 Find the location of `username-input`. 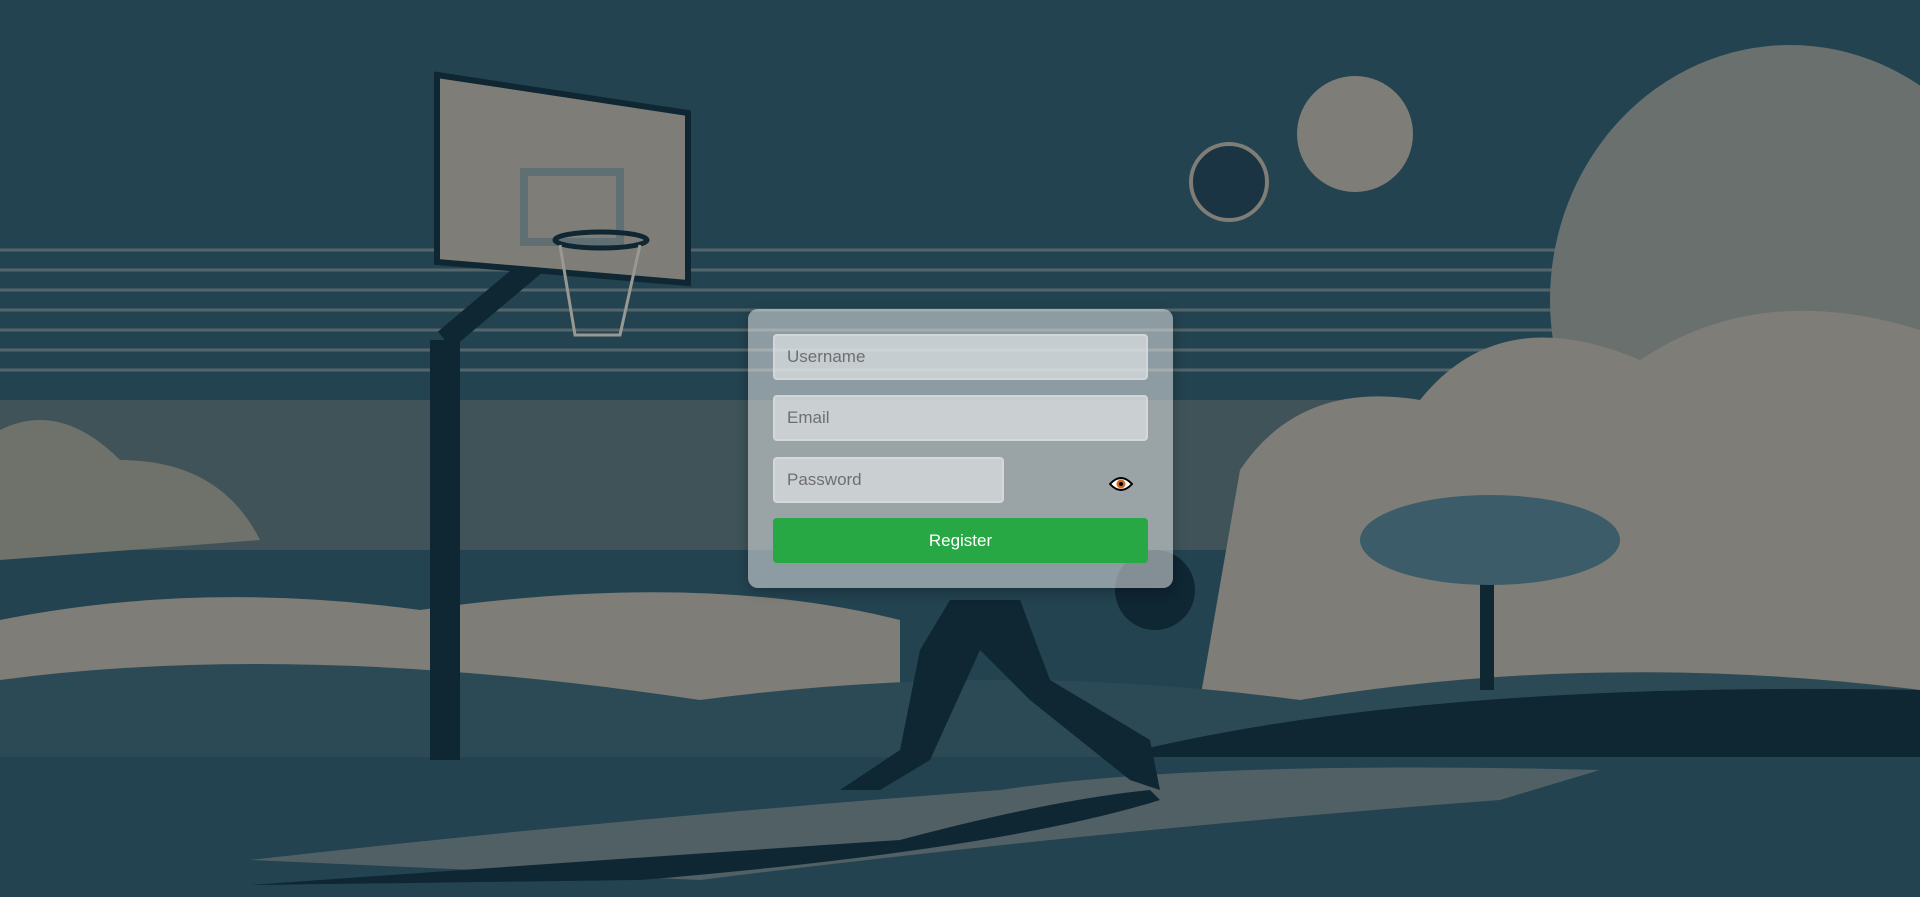

username-input is located at coordinates (960, 357).